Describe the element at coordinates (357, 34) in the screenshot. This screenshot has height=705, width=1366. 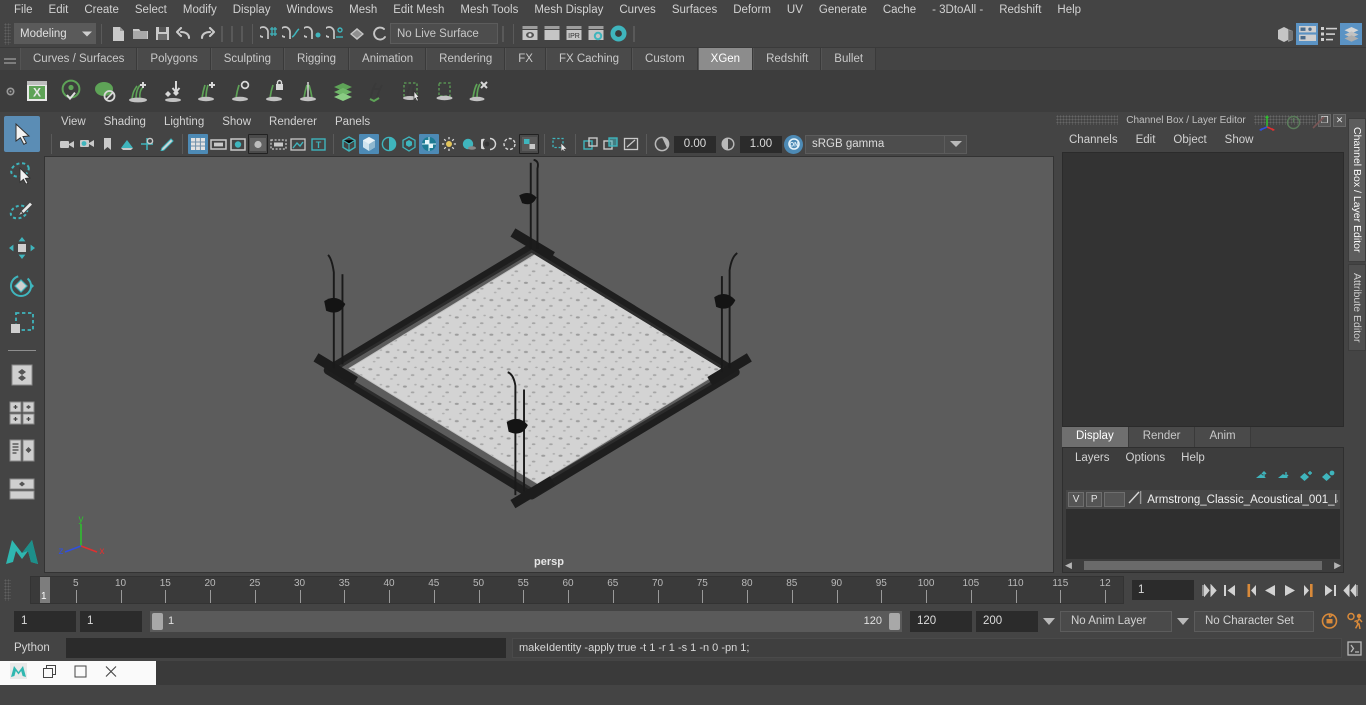
I see `snap-to-view-plane-icon` at that location.